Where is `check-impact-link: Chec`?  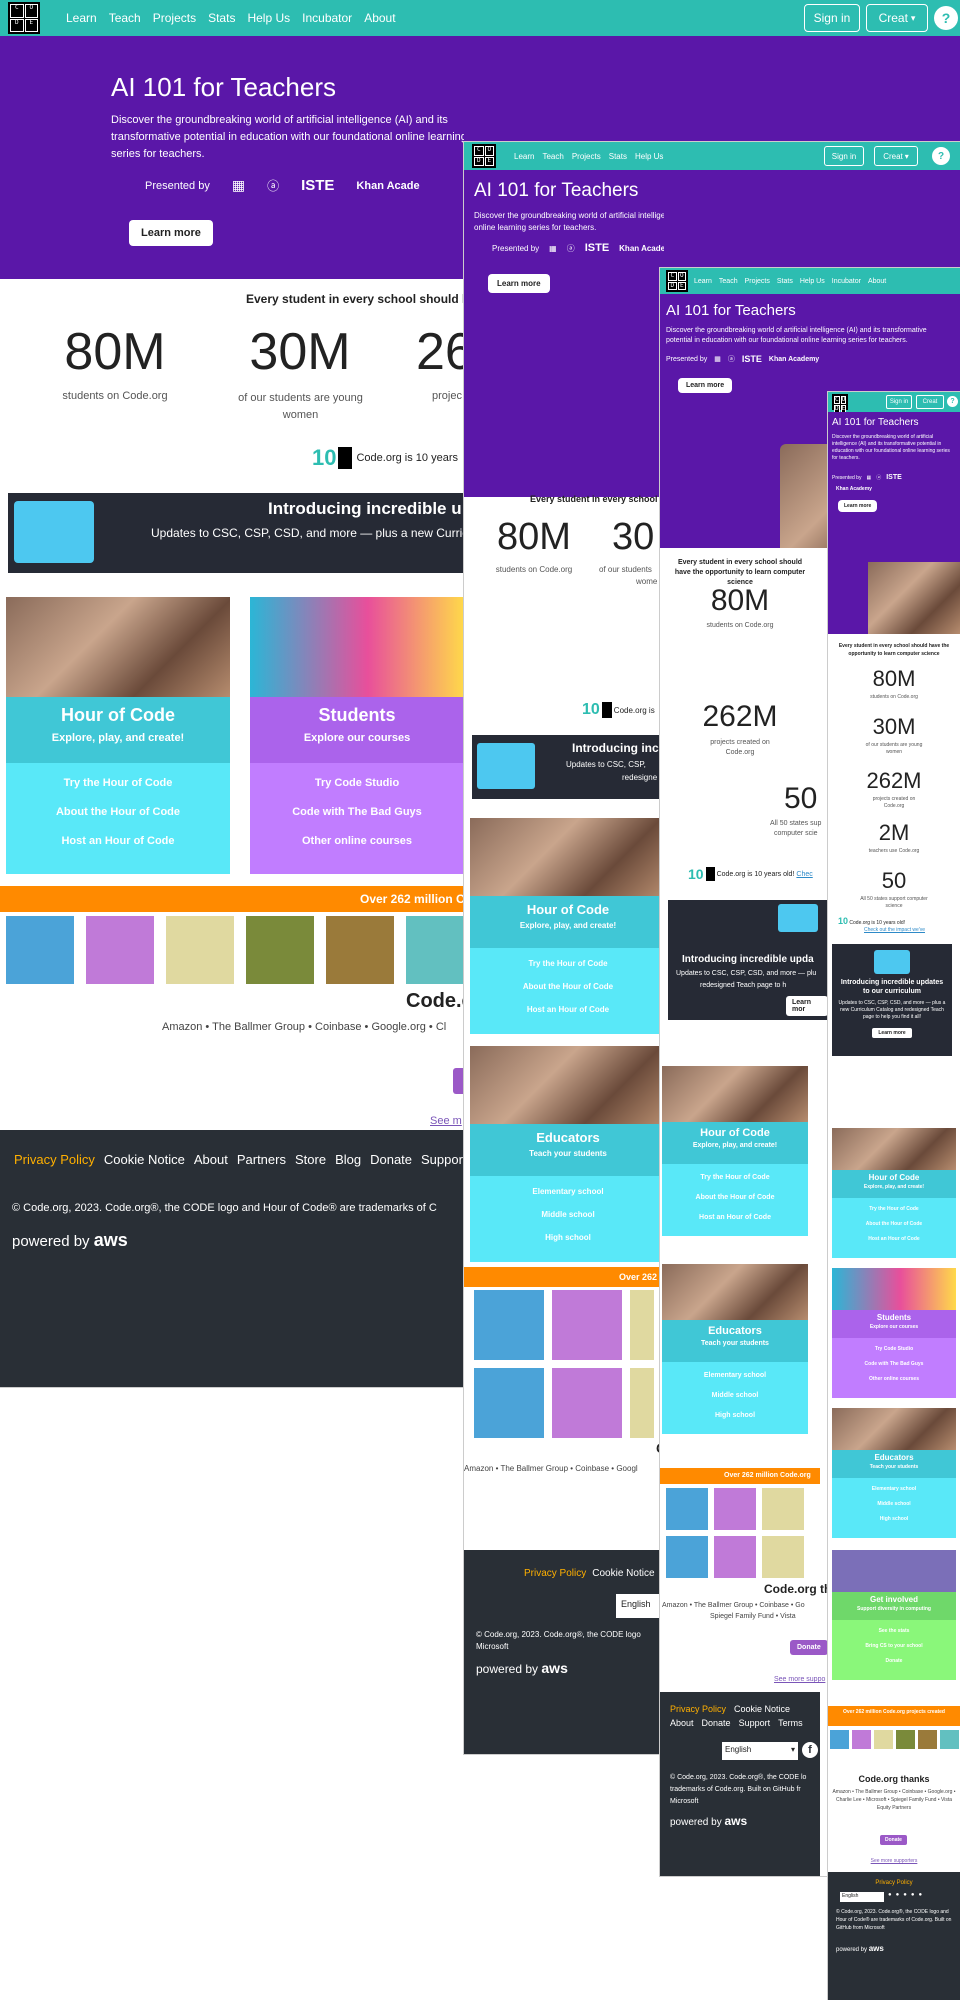 check-impact-link: Chec is located at coordinates (804, 874).